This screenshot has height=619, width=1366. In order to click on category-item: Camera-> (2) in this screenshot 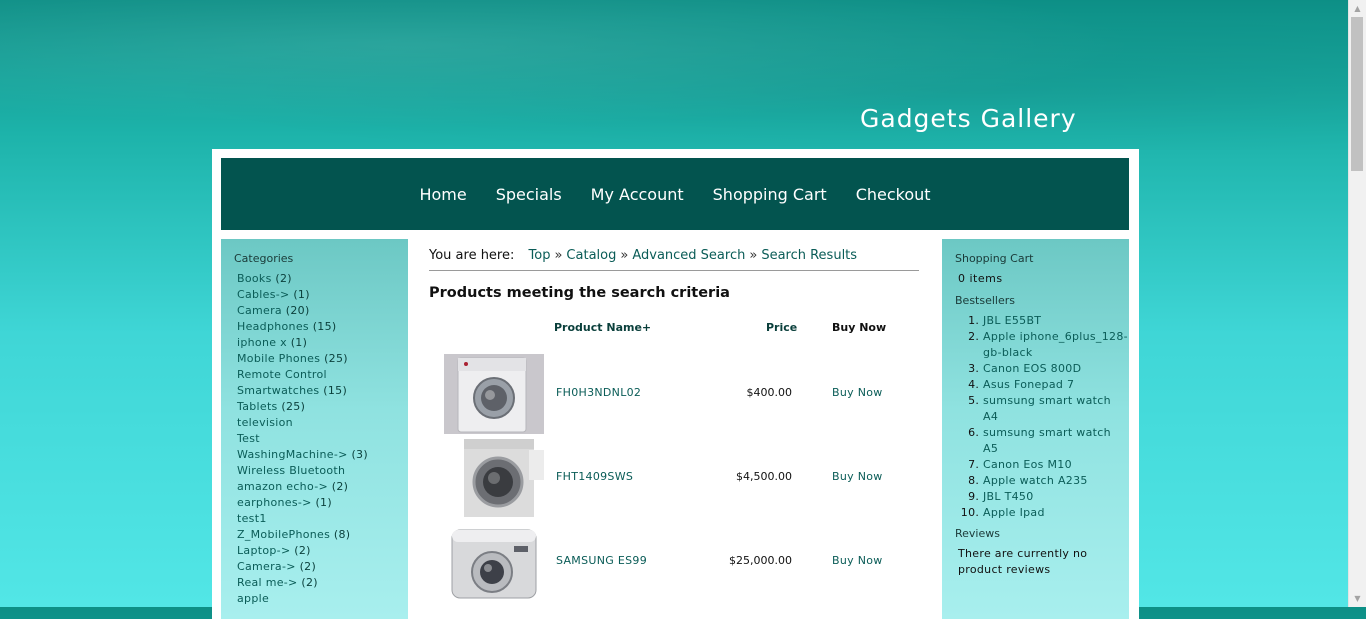, I will do `click(322, 567)`.